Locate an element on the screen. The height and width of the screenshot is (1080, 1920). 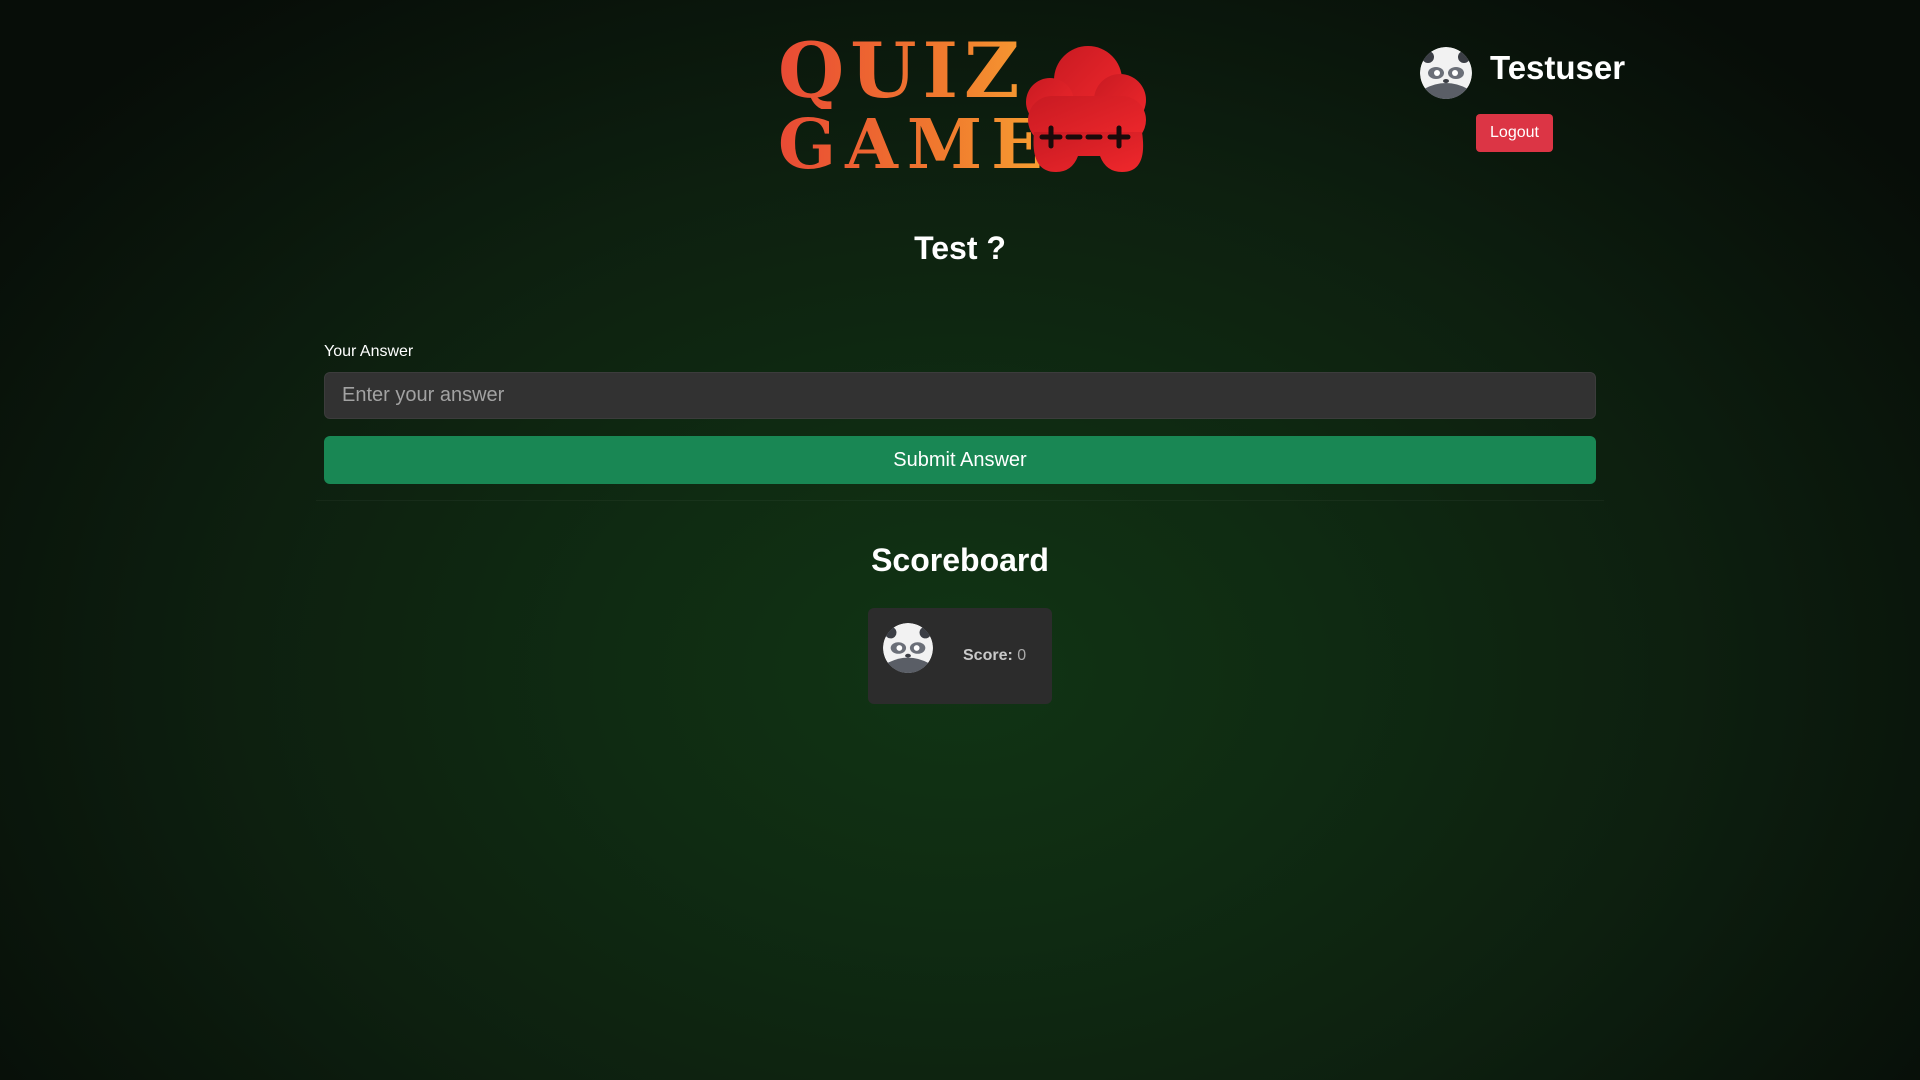
logo-line-game: GAME is located at coordinates (915, 145).